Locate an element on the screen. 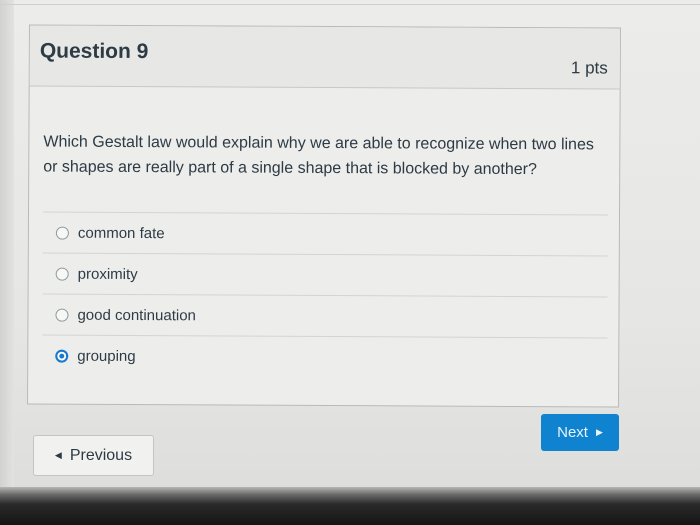 The height and width of the screenshot is (525, 700). caret-right-icon: ▶ is located at coordinates (599, 432).